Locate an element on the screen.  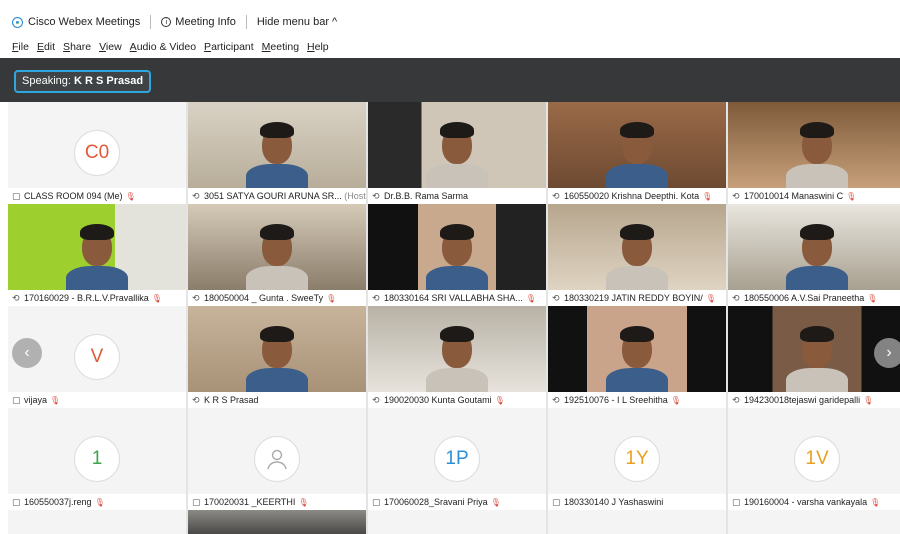
participant-avatar: 1P is located at coordinates (457, 459).